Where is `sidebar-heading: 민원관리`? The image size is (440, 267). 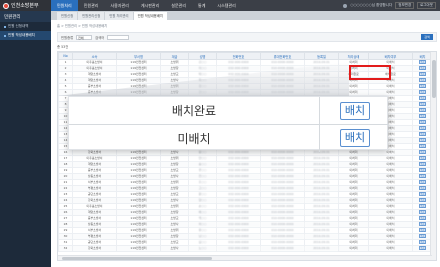
sidebar-heading: 민원관리 is located at coordinates (25, 16).